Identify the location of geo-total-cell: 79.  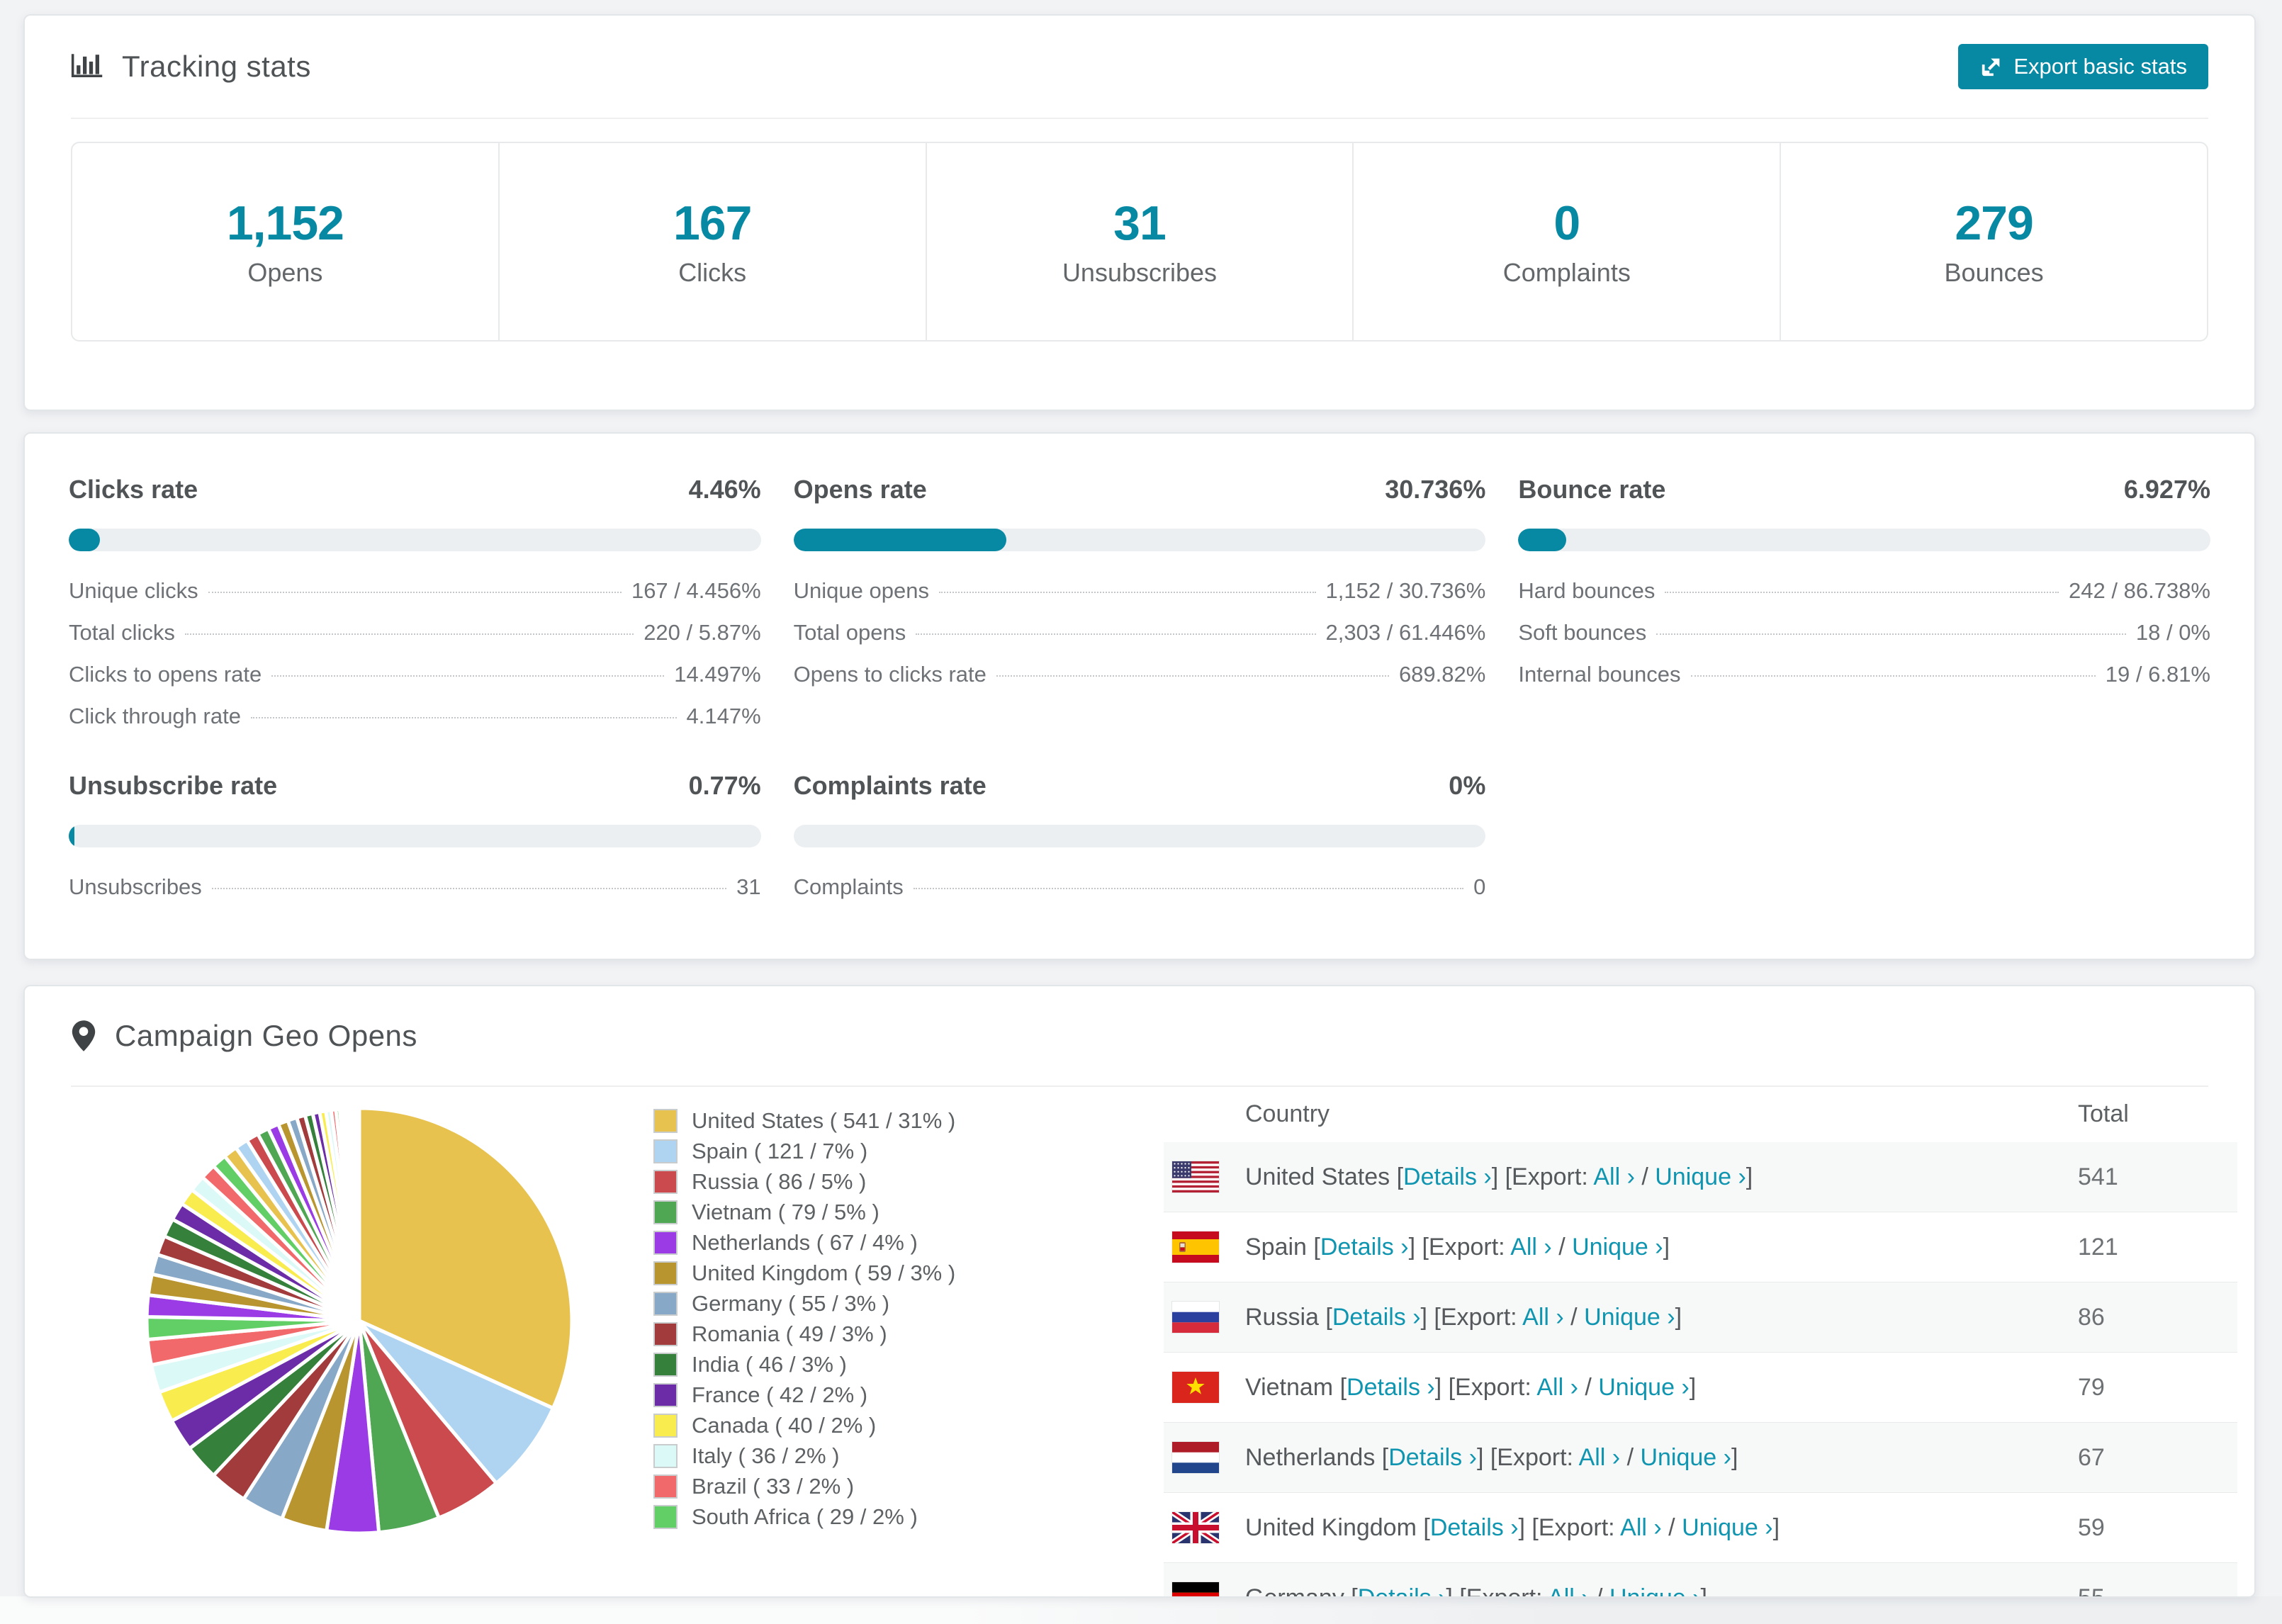
(2091, 1387).